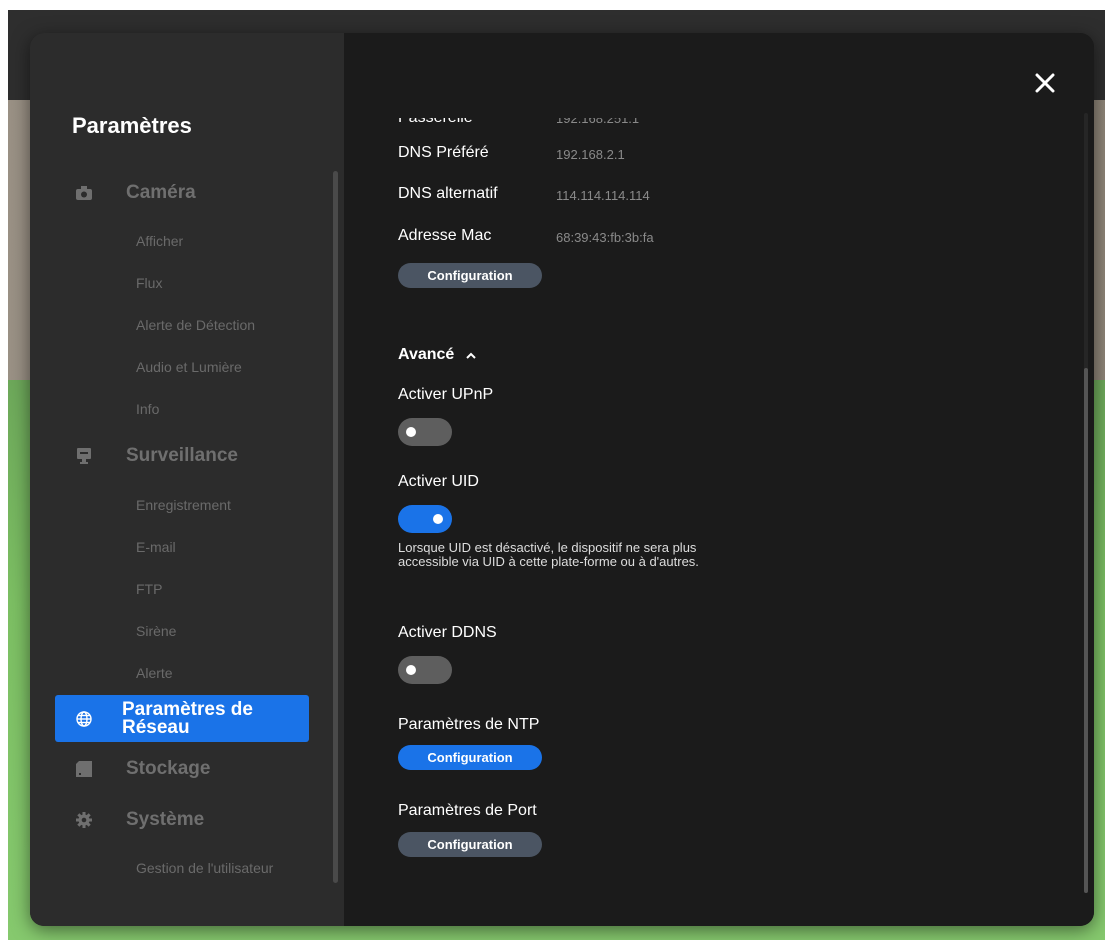 The width and height of the screenshot is (1105, 940). What do you see at coordinates (183, 505) in the screenshot?
I see `sidebar-item-enregistrement: Enregistrement` at bounding box center [183, 505].